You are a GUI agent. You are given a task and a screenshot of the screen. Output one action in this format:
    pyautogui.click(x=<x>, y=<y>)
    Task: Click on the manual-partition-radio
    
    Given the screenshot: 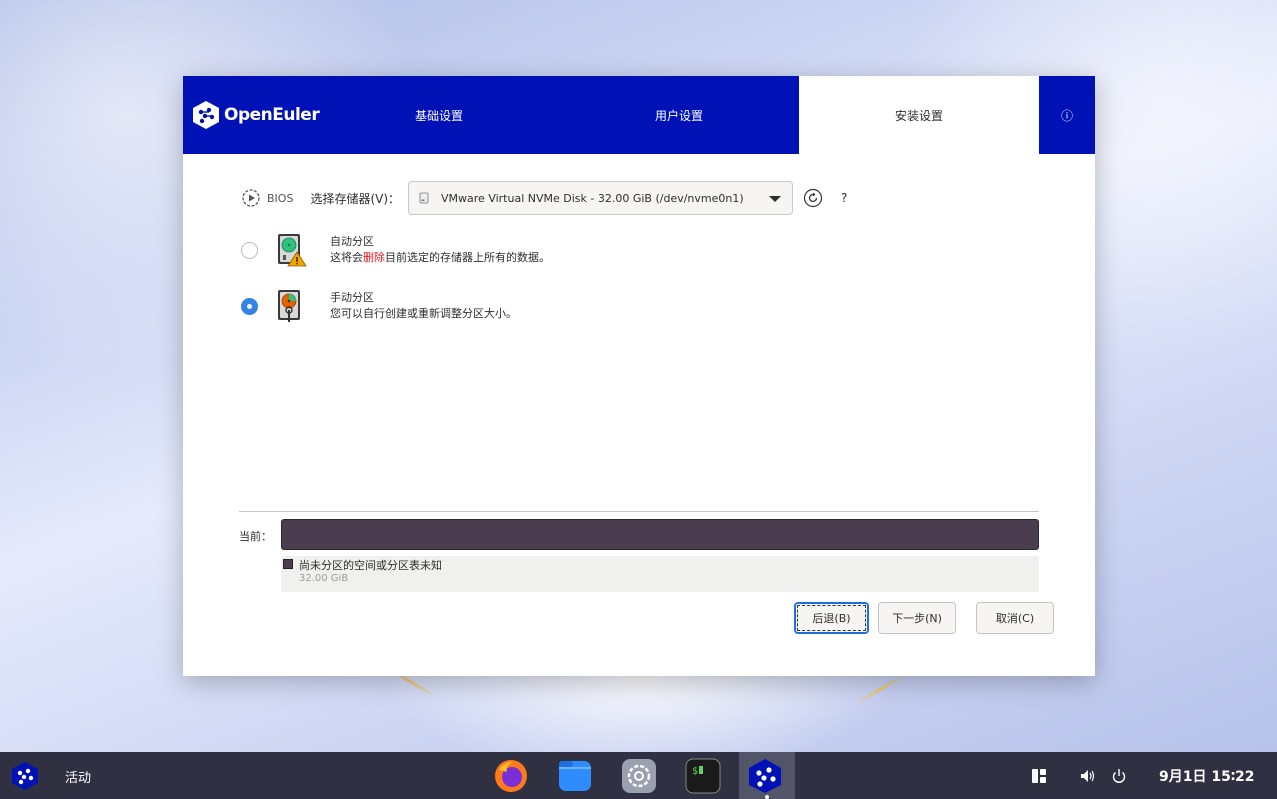 What is the action you would take?
    pyautogui.click(x=249, y=306)
    